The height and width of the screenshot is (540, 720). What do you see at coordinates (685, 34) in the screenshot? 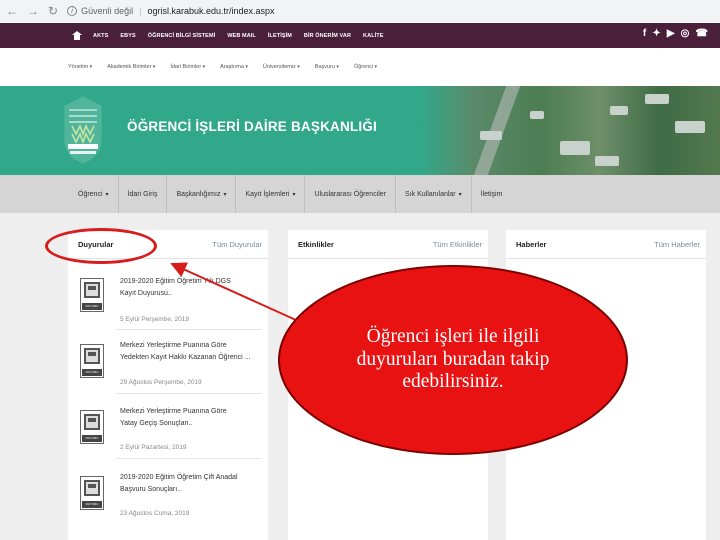
I see `instagram-icon: ◎` at bounding box center [685, 34].